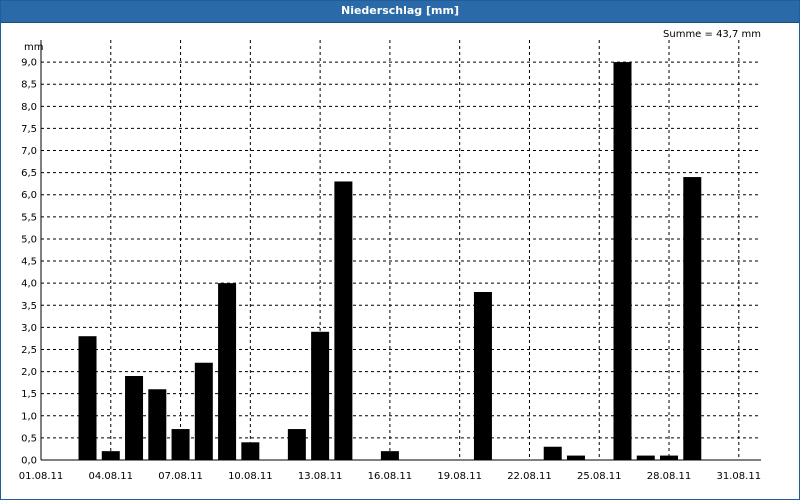 The image size is (800, 500). What do you see at coordinates (29, 195) in the screenshot?
I see `y-tick-label: 6,0` at bounding box center [29, 195].